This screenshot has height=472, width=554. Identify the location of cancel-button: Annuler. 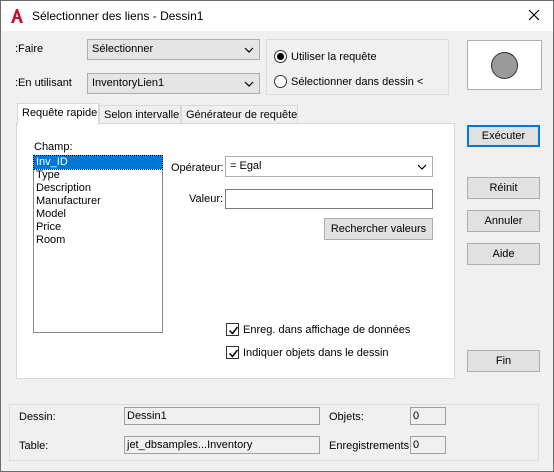
(503, 221).